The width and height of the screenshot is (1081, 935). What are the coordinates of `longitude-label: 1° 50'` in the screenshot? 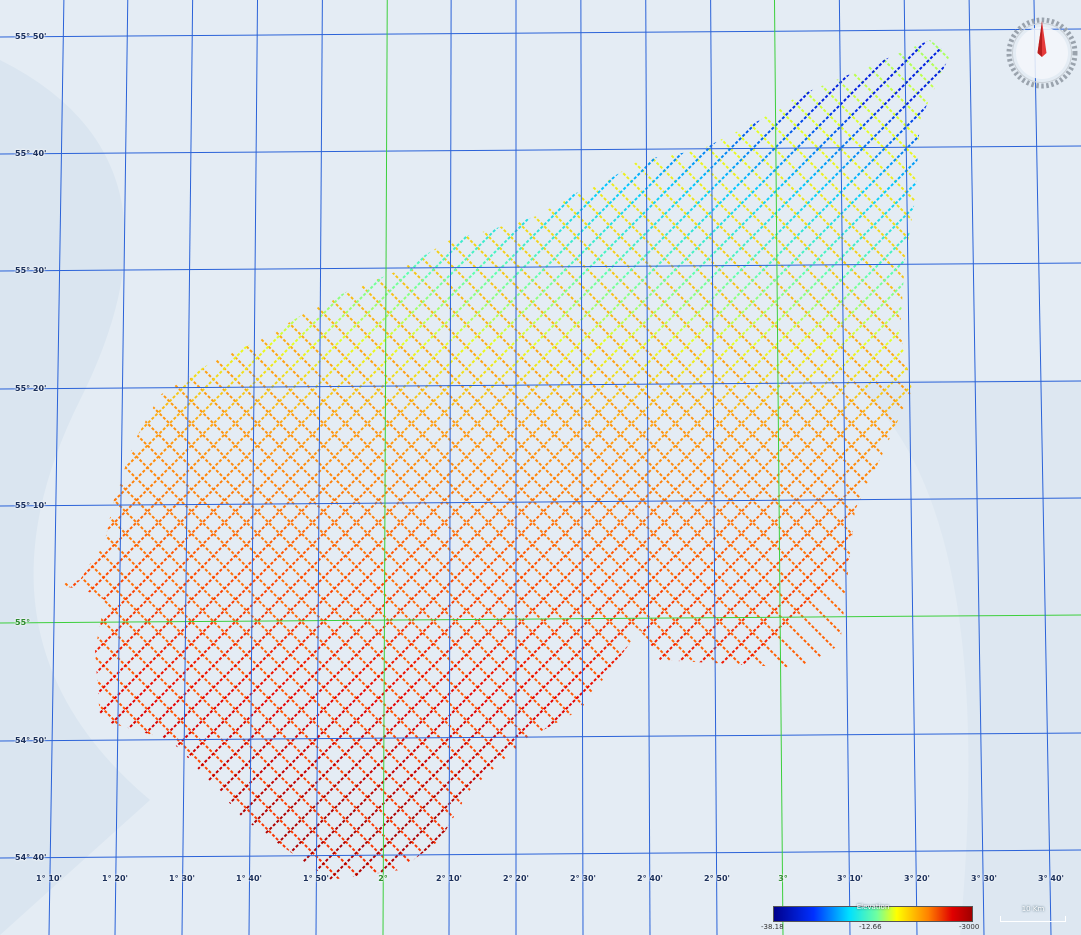 It's located at (316, 878).